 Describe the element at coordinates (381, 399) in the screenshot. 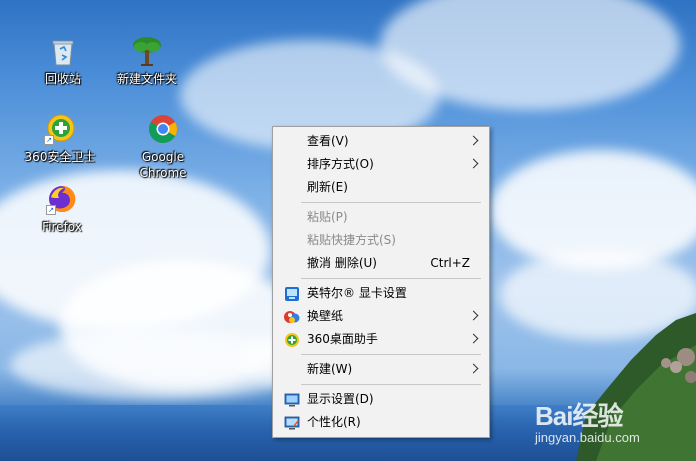

I see `menu-item-display-settings: 显示设置(D)` at that location.